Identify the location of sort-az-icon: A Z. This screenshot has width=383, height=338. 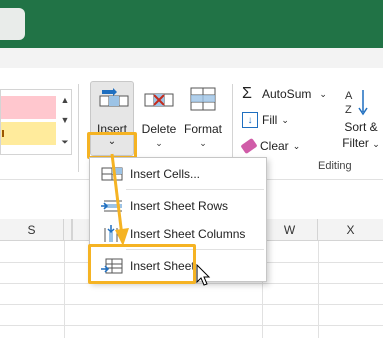
(356, 103).